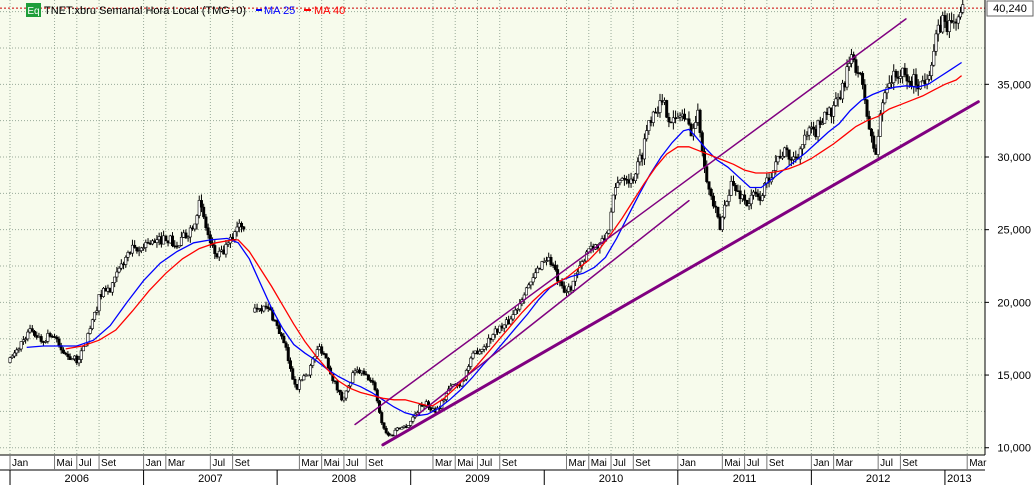 The height and width of the screenshot is (485, 1036). What do you see at coordinates (477, 479) in the screenshot?
I see `year-label: 2009` at bounding box center [477, 479].